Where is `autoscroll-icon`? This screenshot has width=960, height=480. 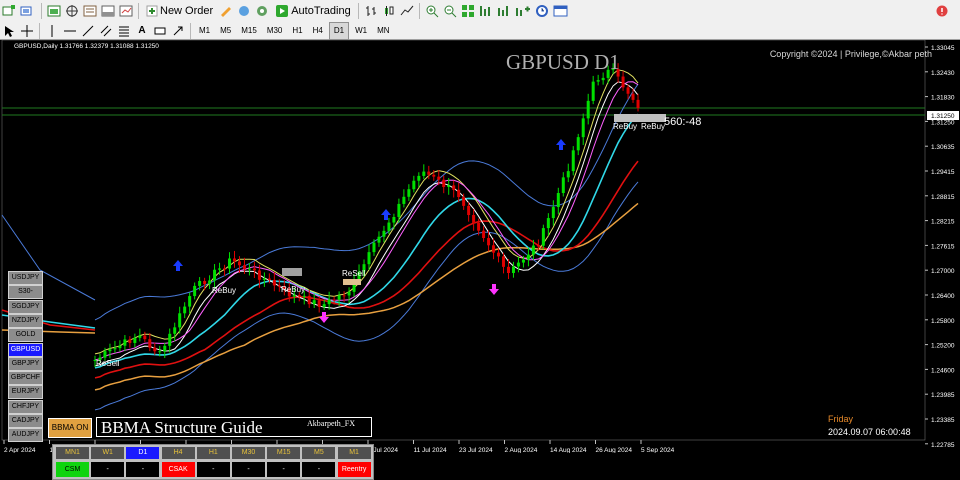 autoscroll-icon is located at coordinates (504, 11).